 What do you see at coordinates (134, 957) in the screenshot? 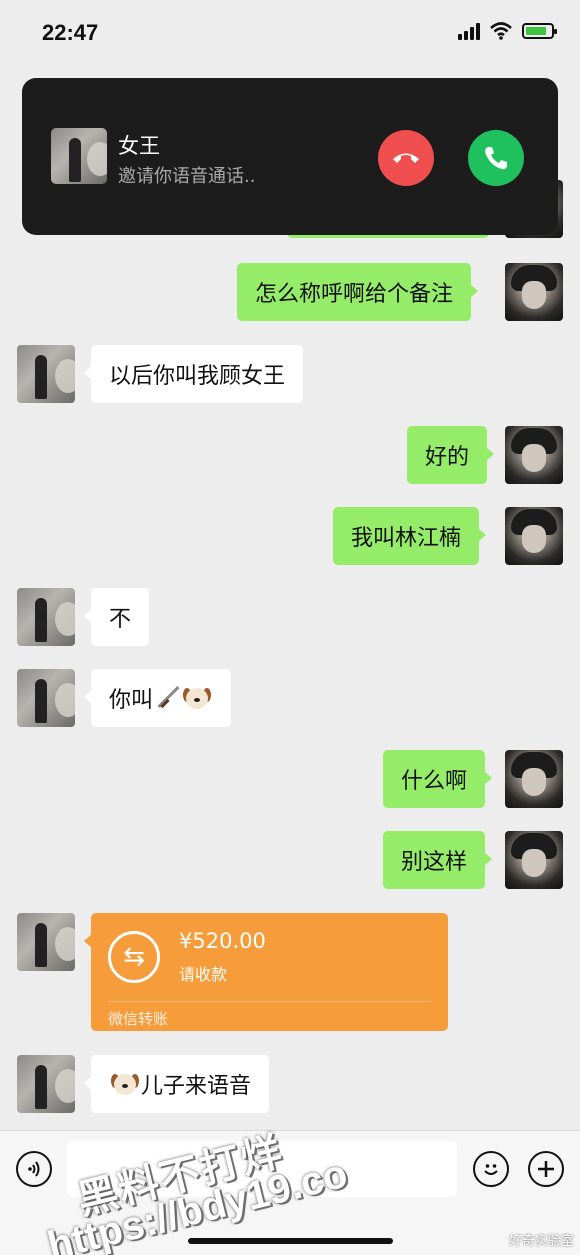
I see `transfer-arrows-icon: ⇆` at bounding box center [134, 957].